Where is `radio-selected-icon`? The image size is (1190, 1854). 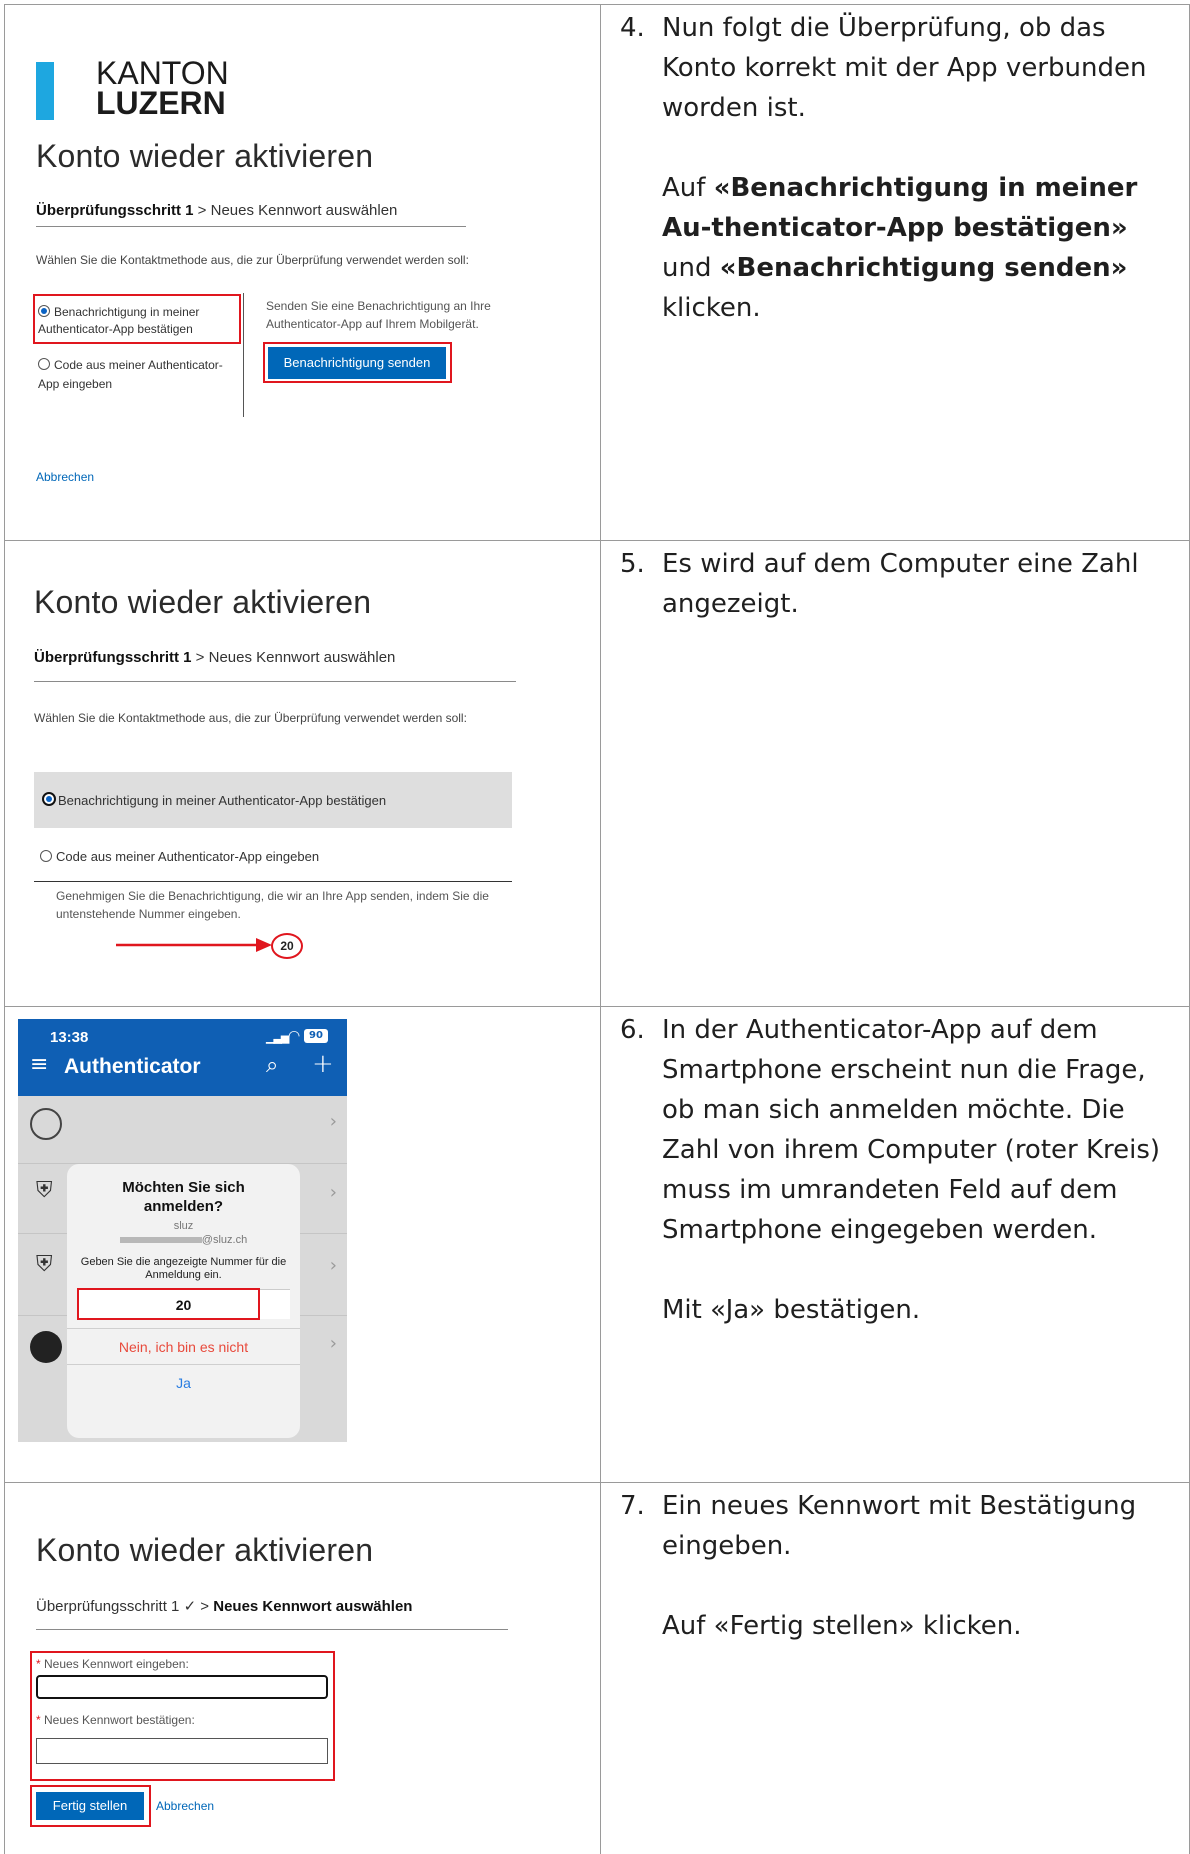 radio-selected-icon is located at coordinates (49, 799).